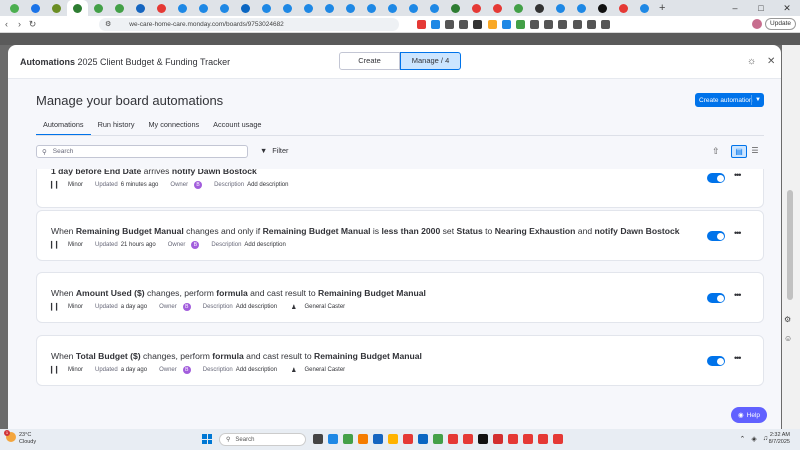 The width and height of the screenshot is (800, 450). I want to click on assistant-side-icon: ☺, so click(788, 338).